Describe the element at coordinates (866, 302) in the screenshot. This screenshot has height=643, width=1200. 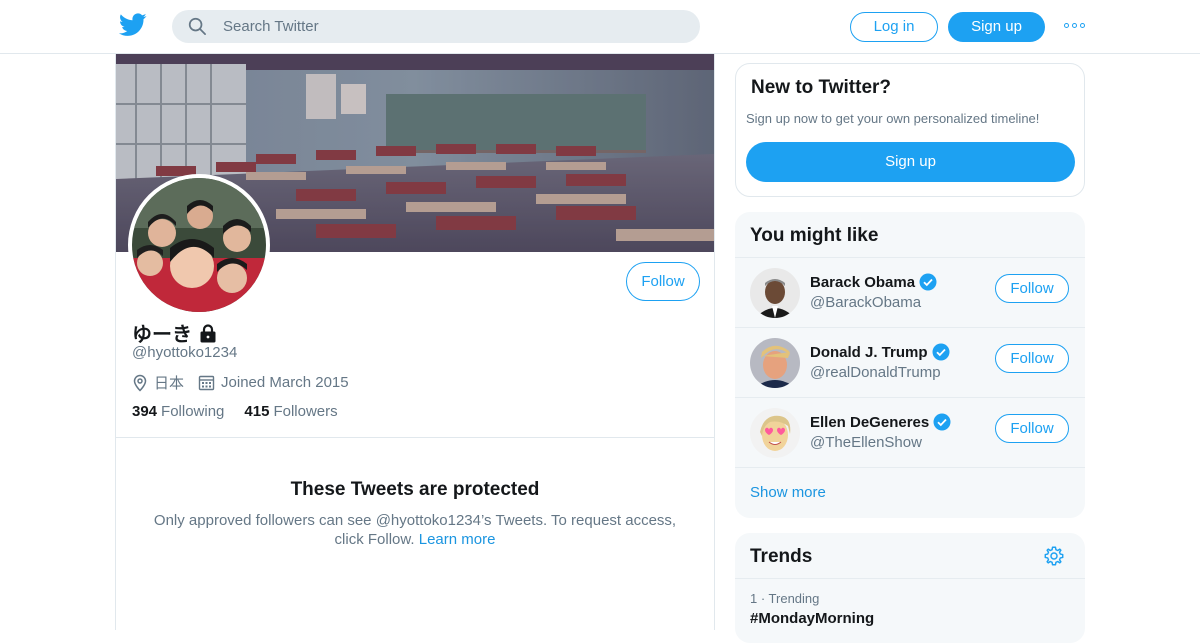
I see `account-handle: @BarackObama` at that location.